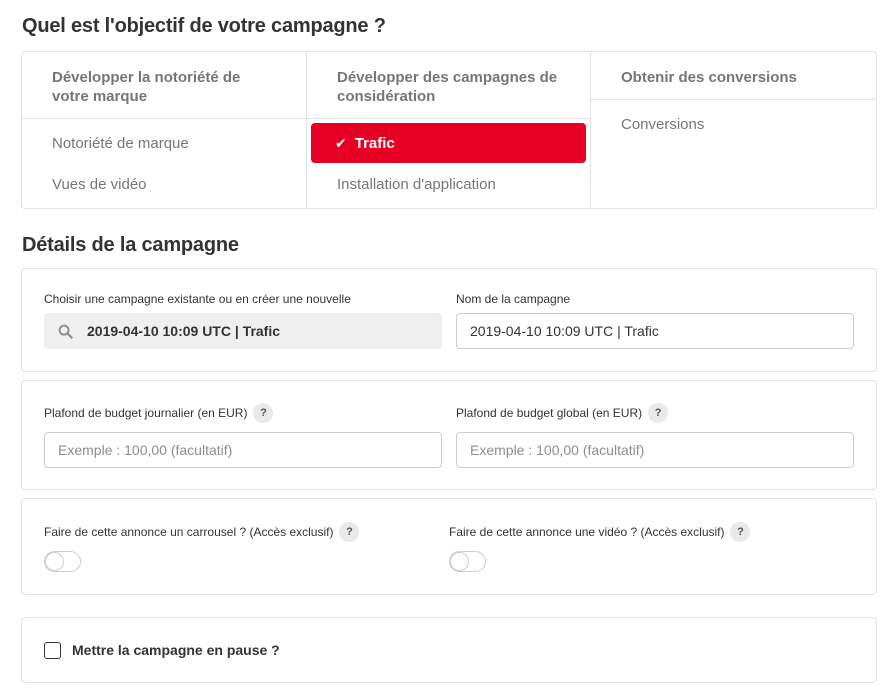 Image resolution: width=889 pixels, height=697 pixels. What do you see at coordinates (65, 331) in the screenshot?
I see `search-icon` at bounding box center [65, 331].